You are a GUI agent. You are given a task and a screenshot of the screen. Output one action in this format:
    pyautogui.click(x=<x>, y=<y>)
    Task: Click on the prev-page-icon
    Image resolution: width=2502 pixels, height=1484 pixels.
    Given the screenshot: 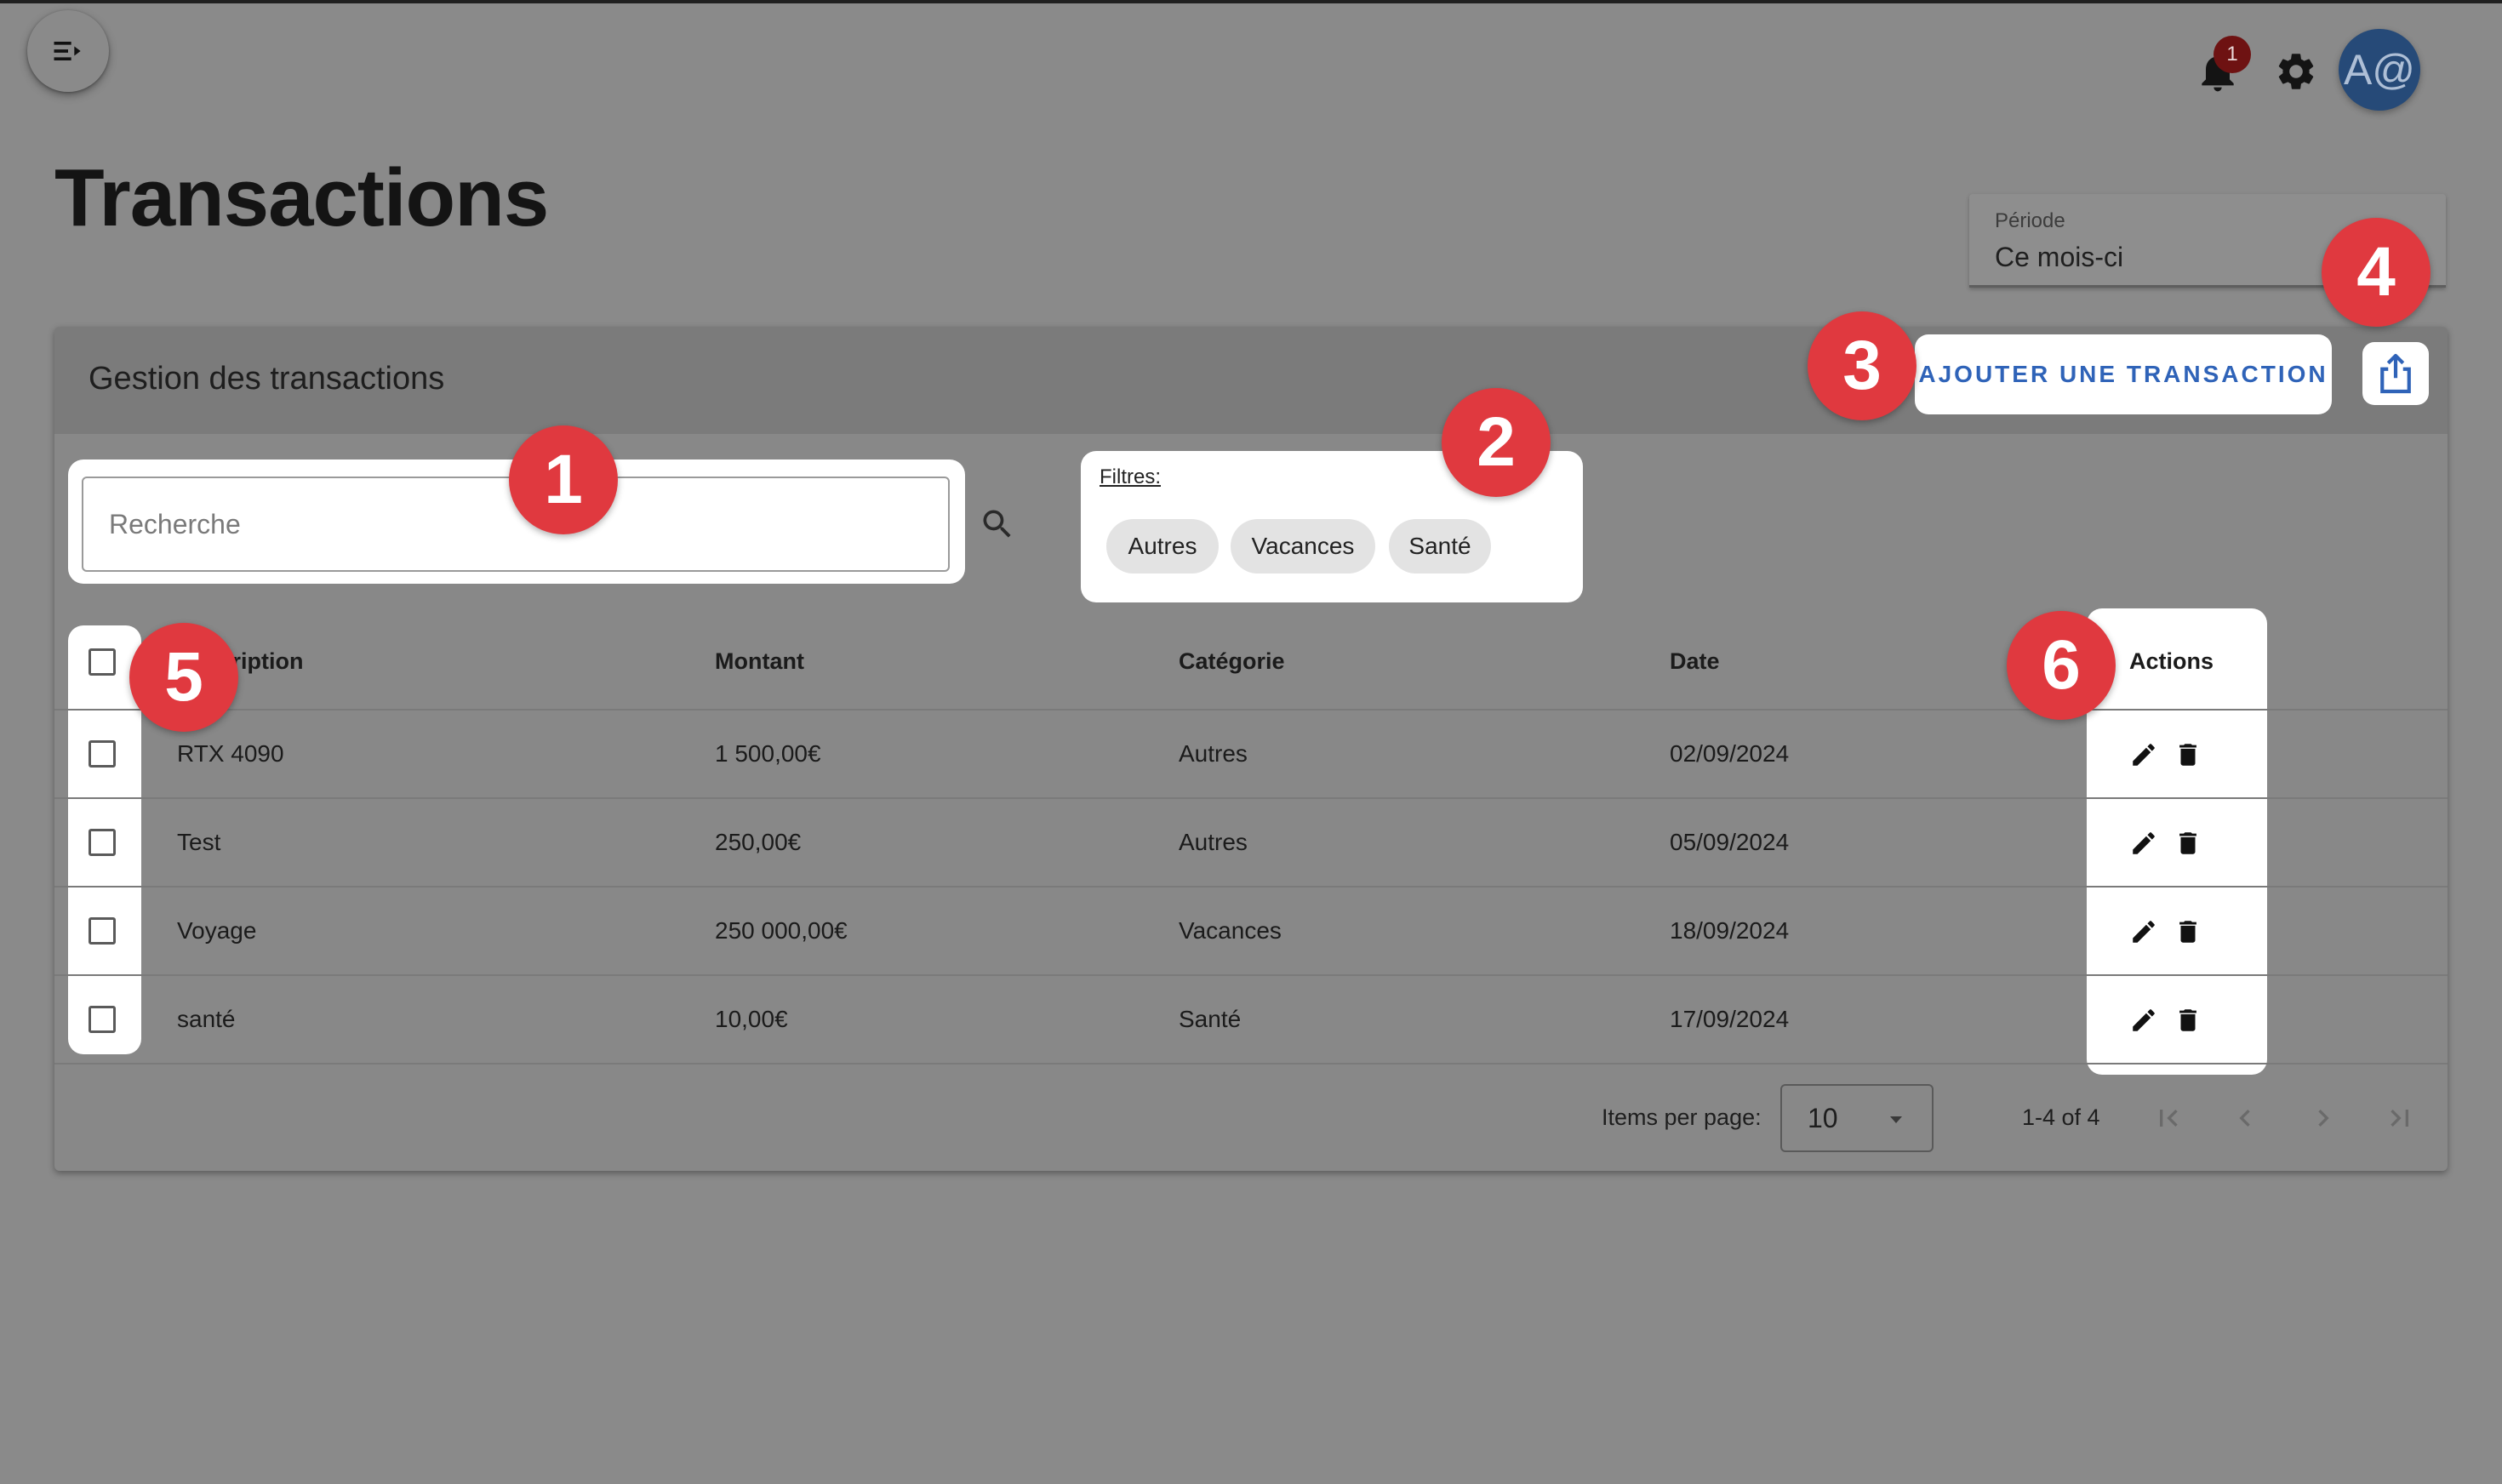 What is the action you would take?
    pyautogui.click(x=2245, y=1118)
    